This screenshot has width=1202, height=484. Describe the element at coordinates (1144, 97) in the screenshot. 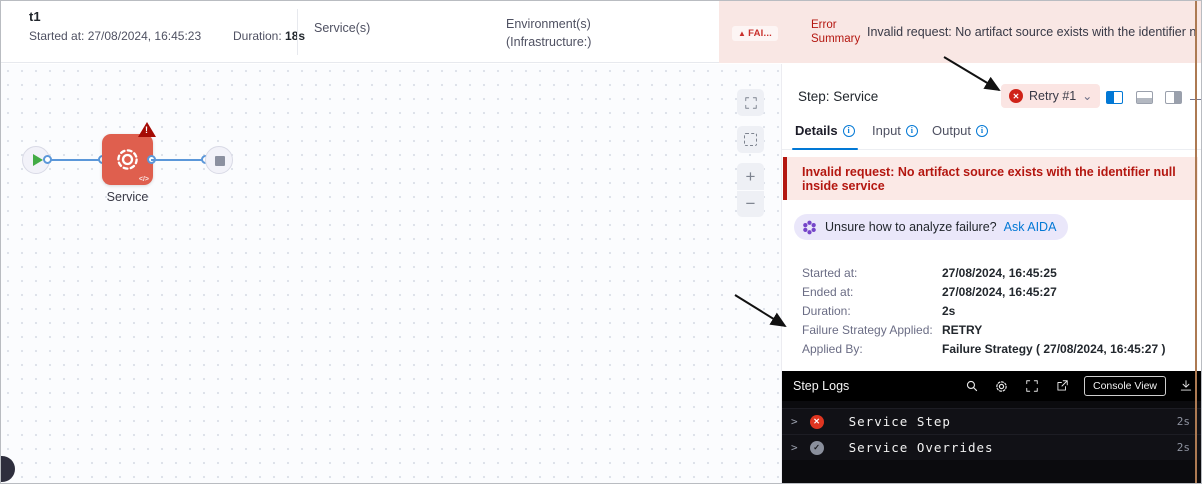

I see `layout-bottom-panel-button` at that location.